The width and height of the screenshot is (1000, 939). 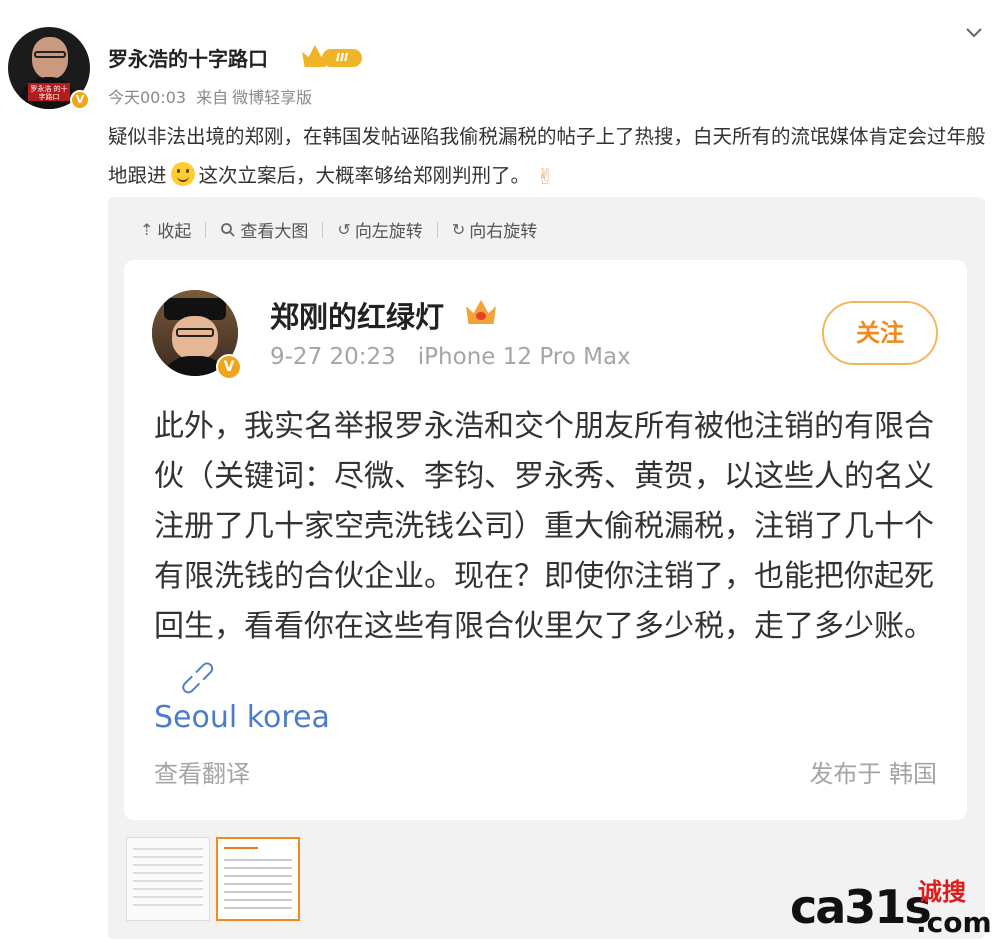 What do you see at coordinates (364, 175) in the screenshot?
I see `post-text-part2: 这次立案后，大概率够给郑刚判刑了。` at bounding box center [364, 175].